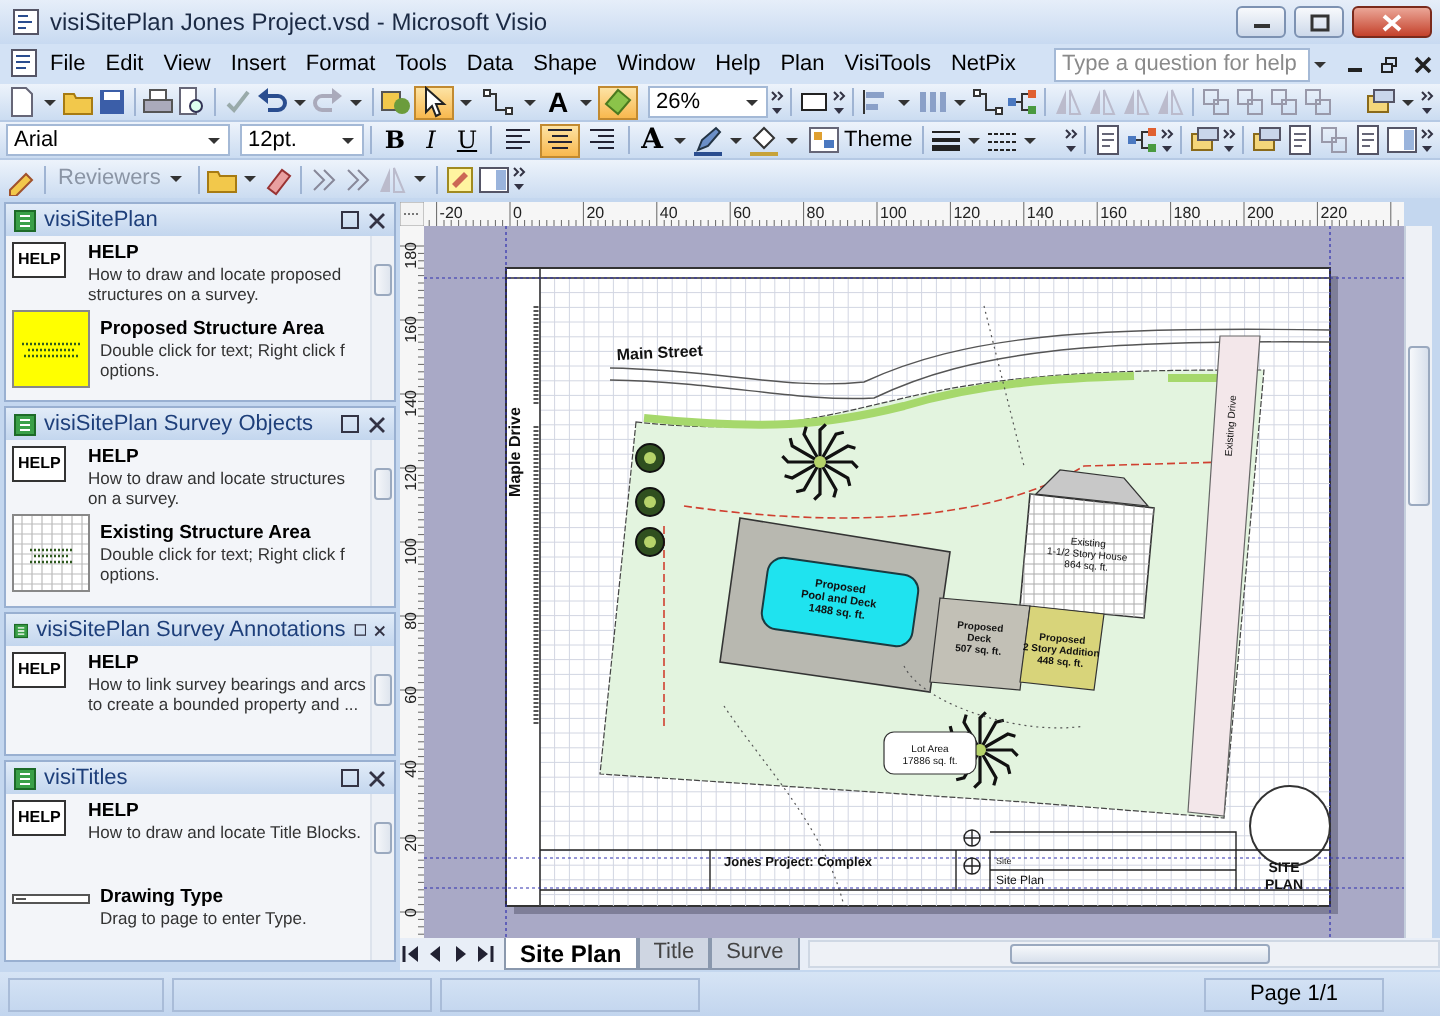 The width and height of the screenshot is (1440, 1016). Describe the element at coordinates (302, 140) in the screenshot. I see `font-size-field: 12pt.` at that location.